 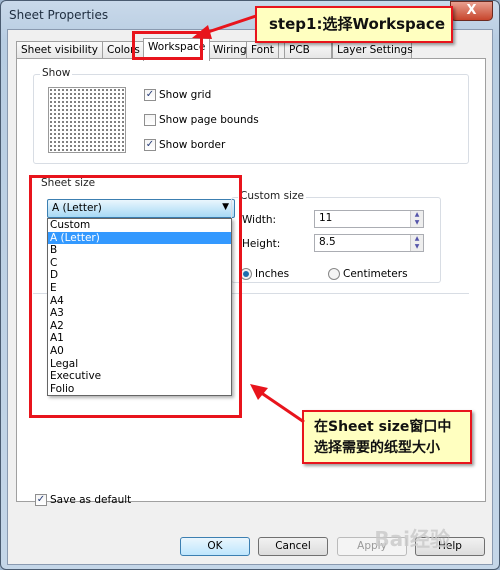 I want to click on save-as-default-checkbox: ✓ Save as default, so click(x=83, y=500).